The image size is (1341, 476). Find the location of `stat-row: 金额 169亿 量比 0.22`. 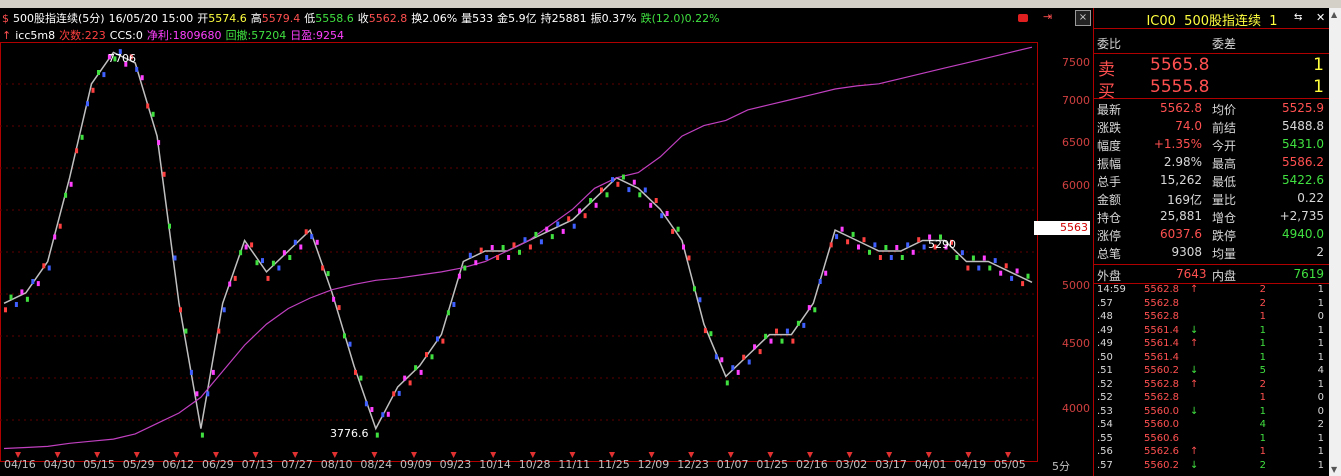

stat-row: 金额 169亿 量比 0.22 is located at coordinates (1212, 198).